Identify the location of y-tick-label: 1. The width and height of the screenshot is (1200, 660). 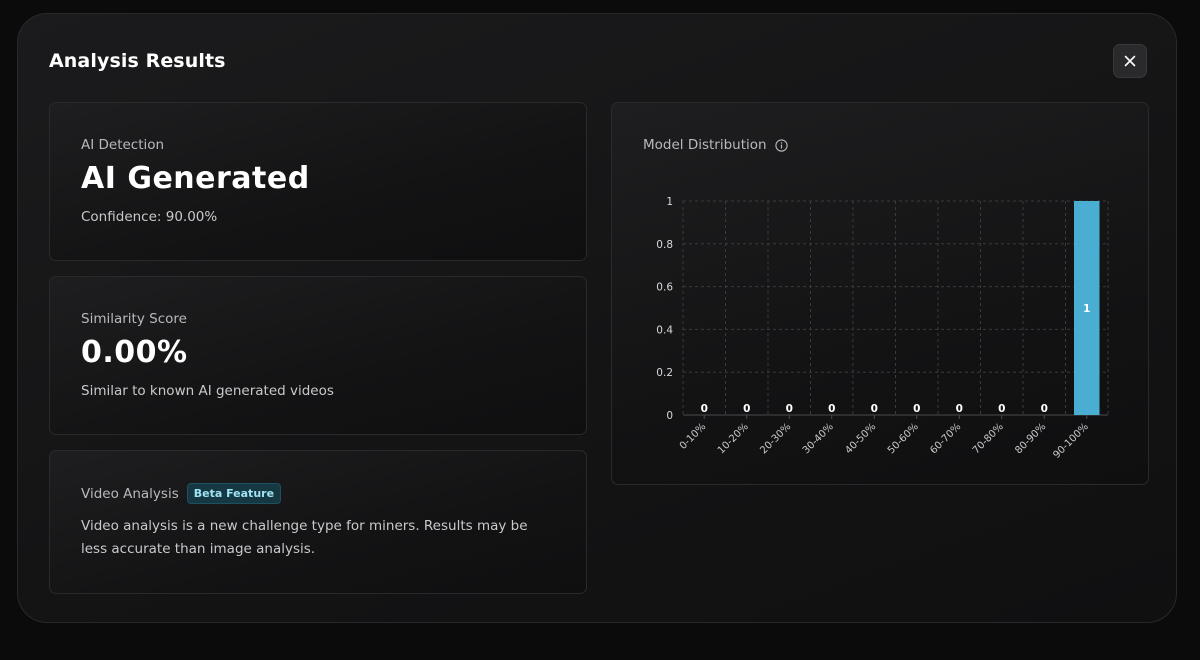
(669, 202).